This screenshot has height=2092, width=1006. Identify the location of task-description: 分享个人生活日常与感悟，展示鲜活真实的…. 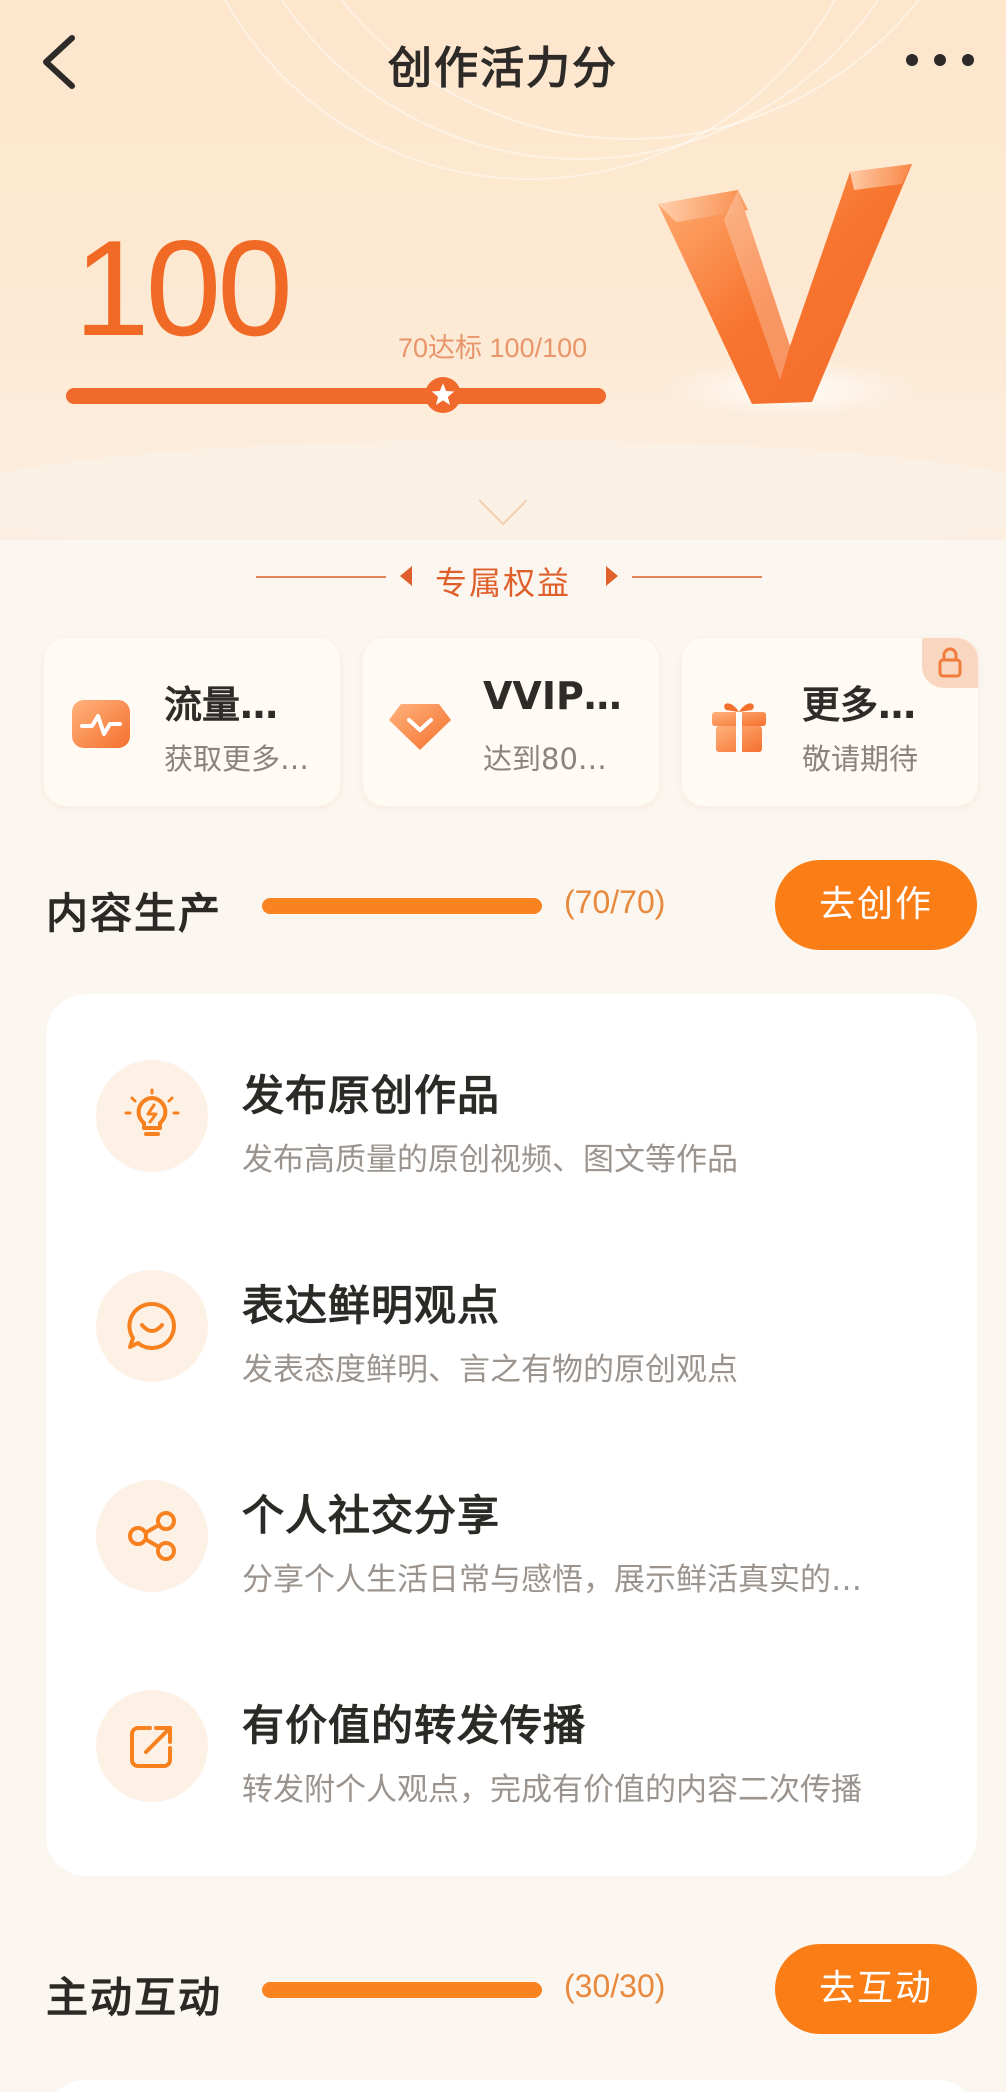
(552, 1580).